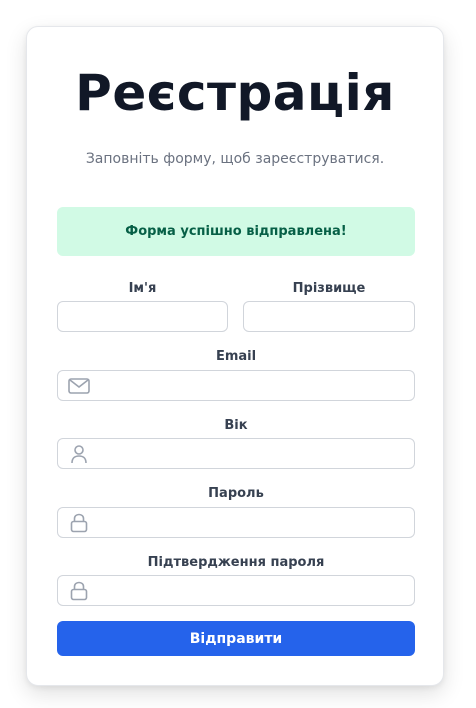 Image resolution: width=476 pixels, height=708 pixels. I want to click on email-label: Email, so click(236, 356).